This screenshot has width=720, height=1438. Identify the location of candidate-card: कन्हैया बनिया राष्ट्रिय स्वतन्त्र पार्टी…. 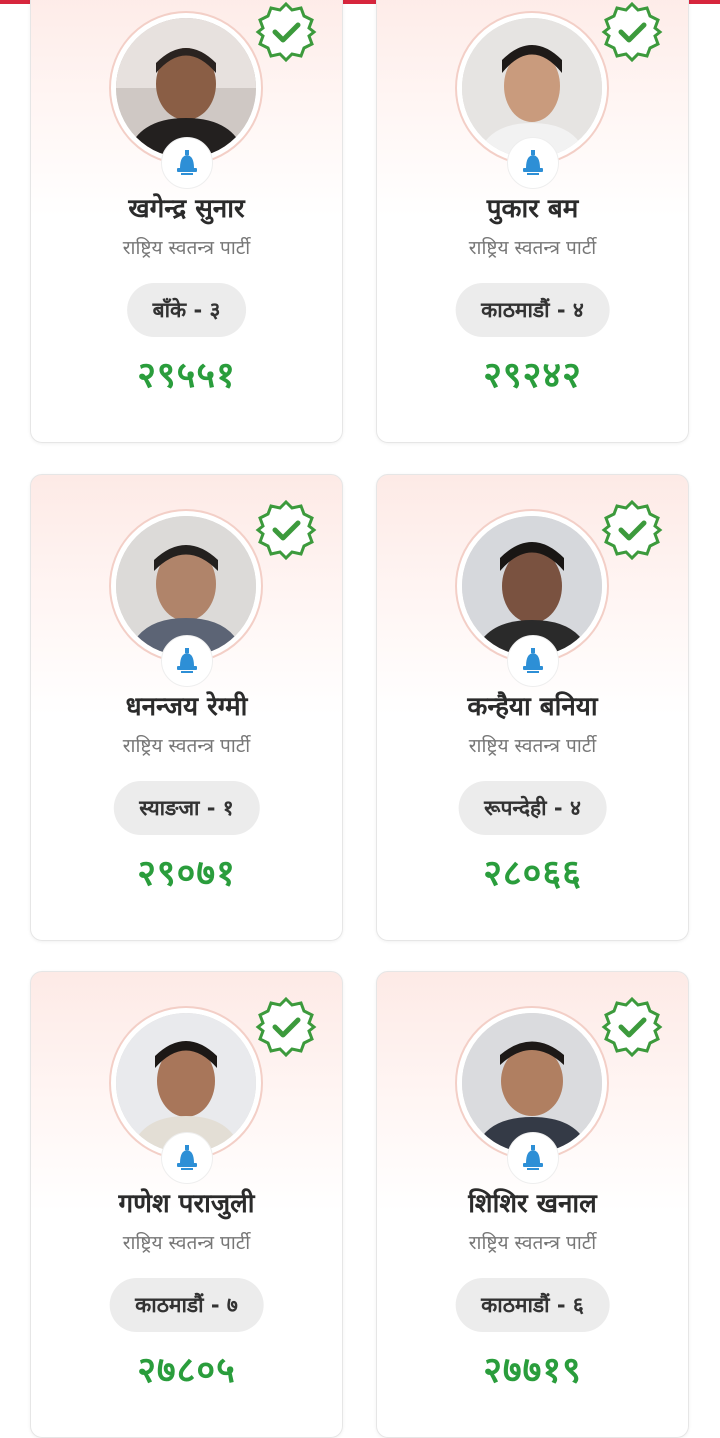
(532, 707).